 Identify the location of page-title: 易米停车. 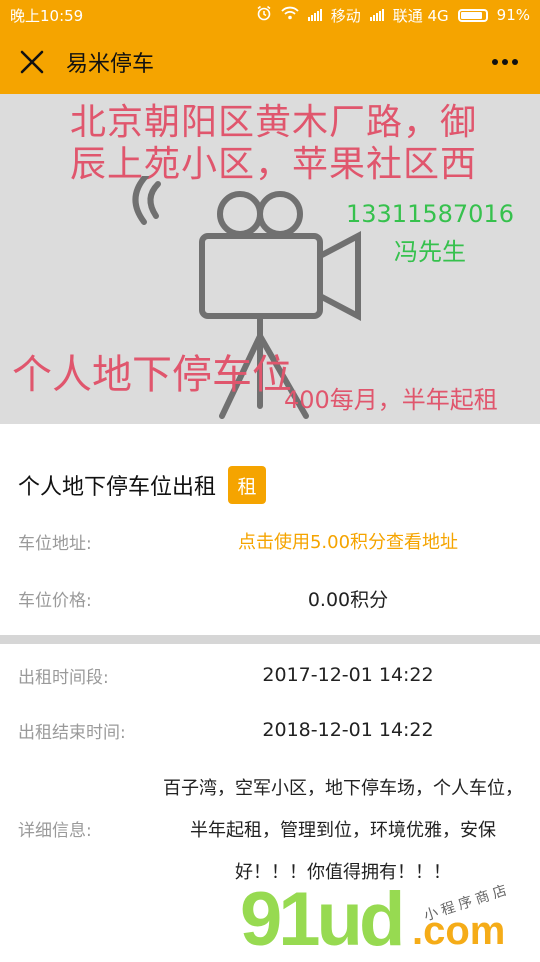
(110, 64).